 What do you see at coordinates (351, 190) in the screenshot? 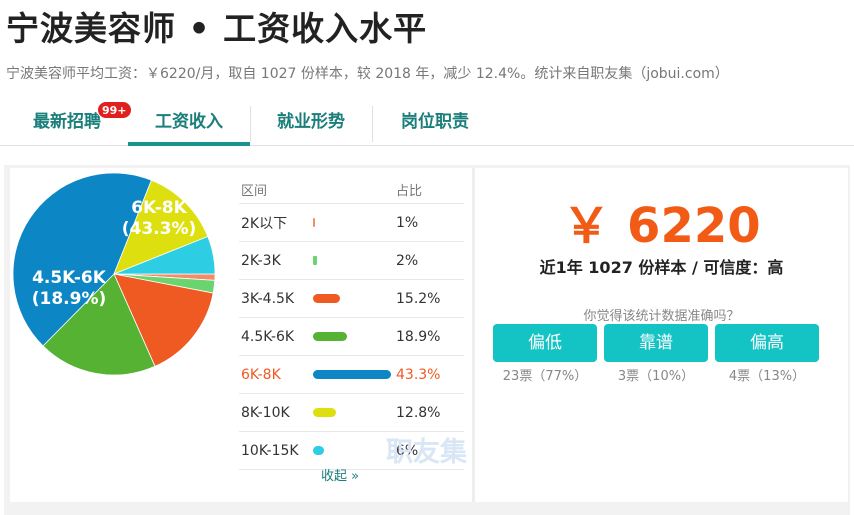
I see `table-header: 区间 占比` at bounding box center [351, 190].